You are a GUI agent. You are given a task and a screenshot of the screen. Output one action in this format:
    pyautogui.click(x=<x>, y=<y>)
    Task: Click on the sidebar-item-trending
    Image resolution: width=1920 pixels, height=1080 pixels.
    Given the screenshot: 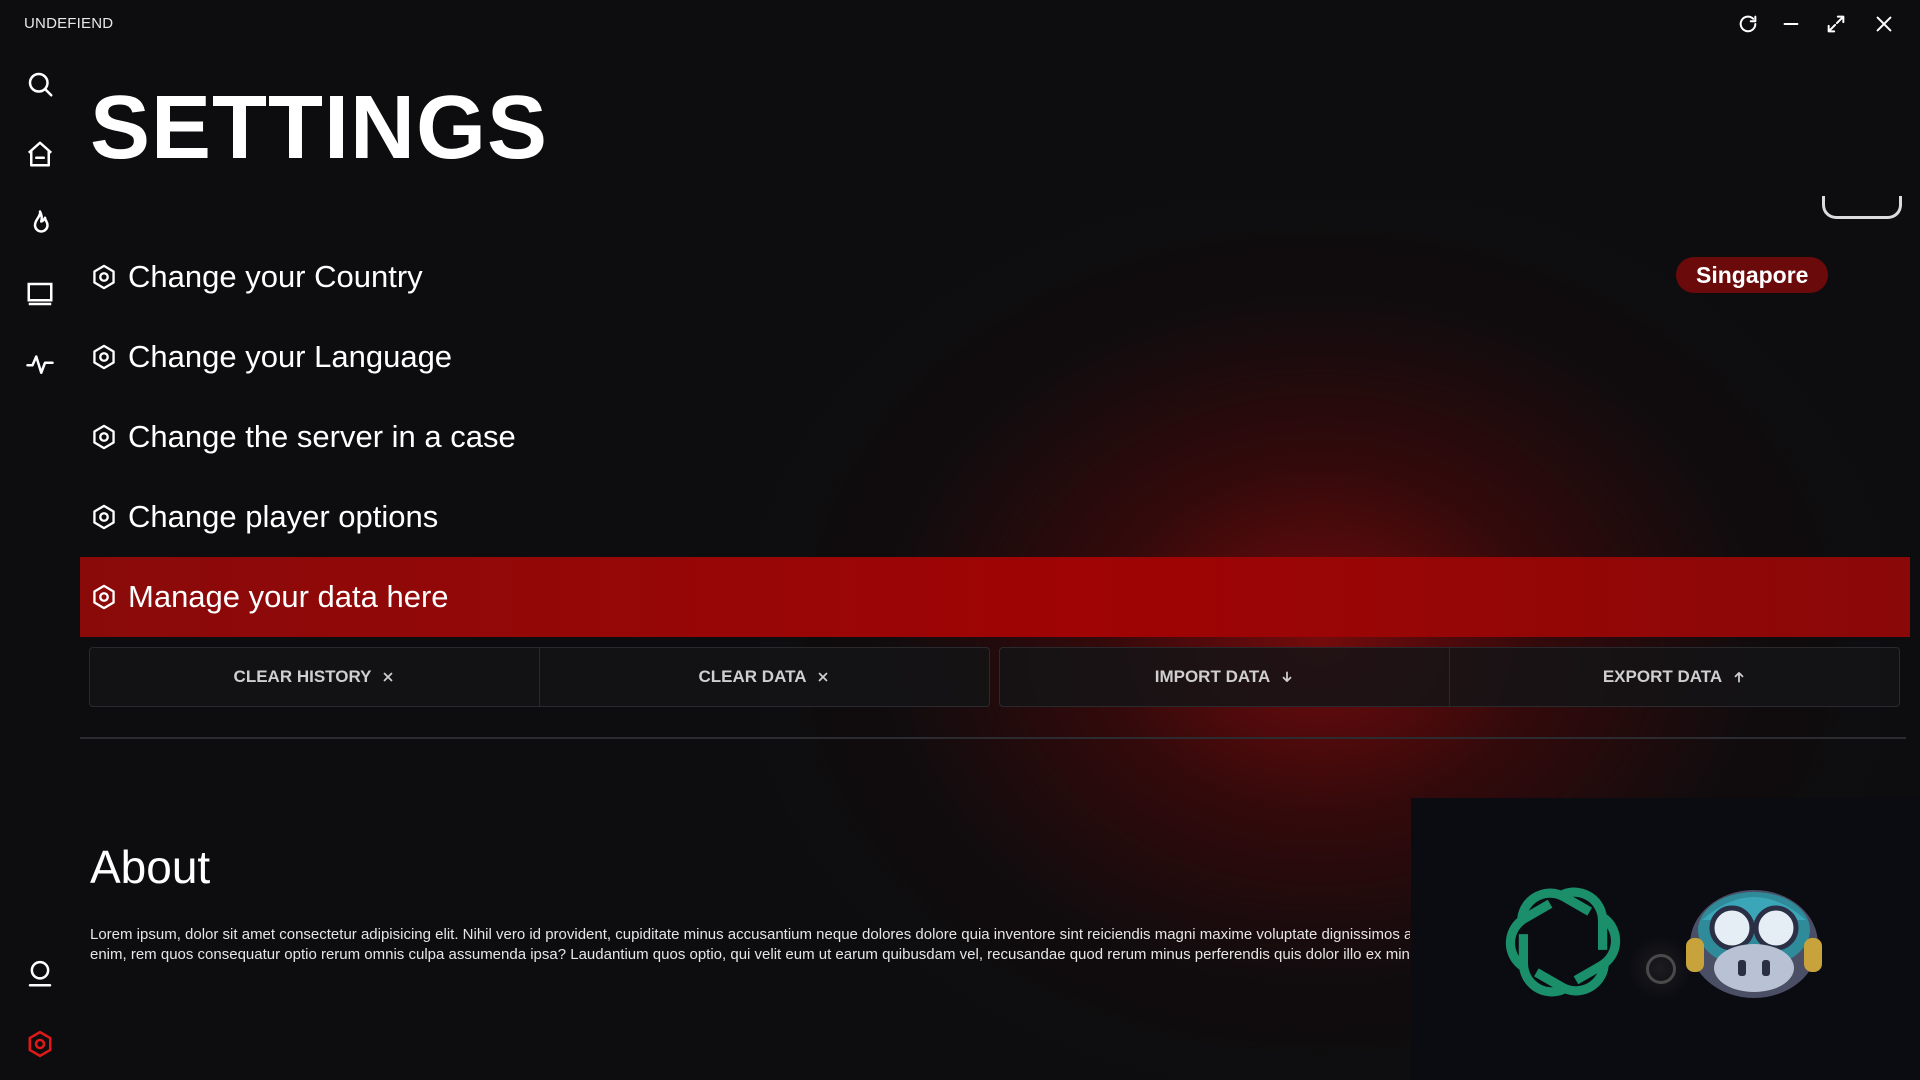 What is the action you would take?
    pyautogui.click(x=40, y=224)
    